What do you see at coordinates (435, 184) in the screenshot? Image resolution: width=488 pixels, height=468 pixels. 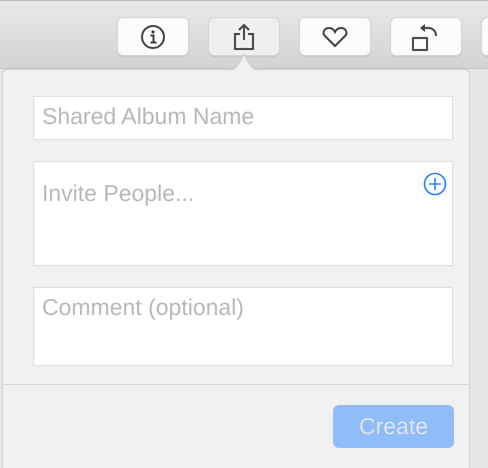 I see `add-icon` at bounding box center [435, 184].